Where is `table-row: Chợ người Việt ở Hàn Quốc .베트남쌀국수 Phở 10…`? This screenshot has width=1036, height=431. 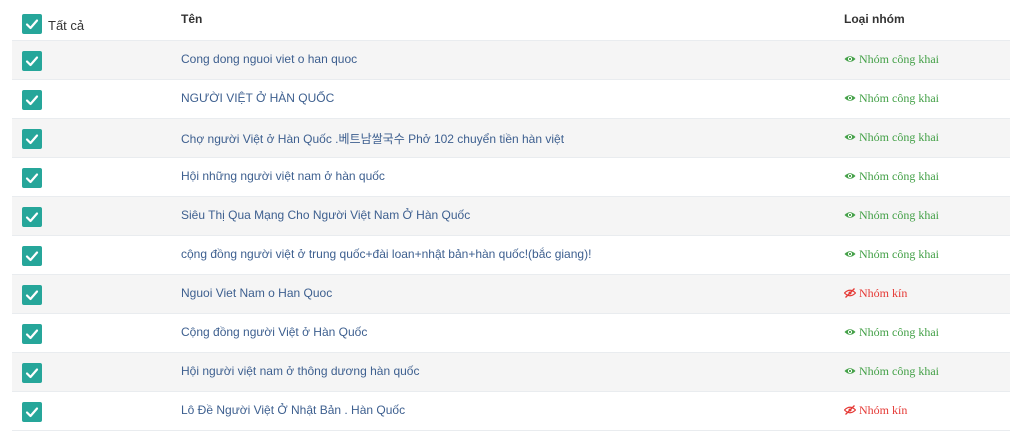 table-row: Chợ người Việt ở Hàn Quốc .베트남쌀국수 Phở 10… is located at coordinates (511, 138).